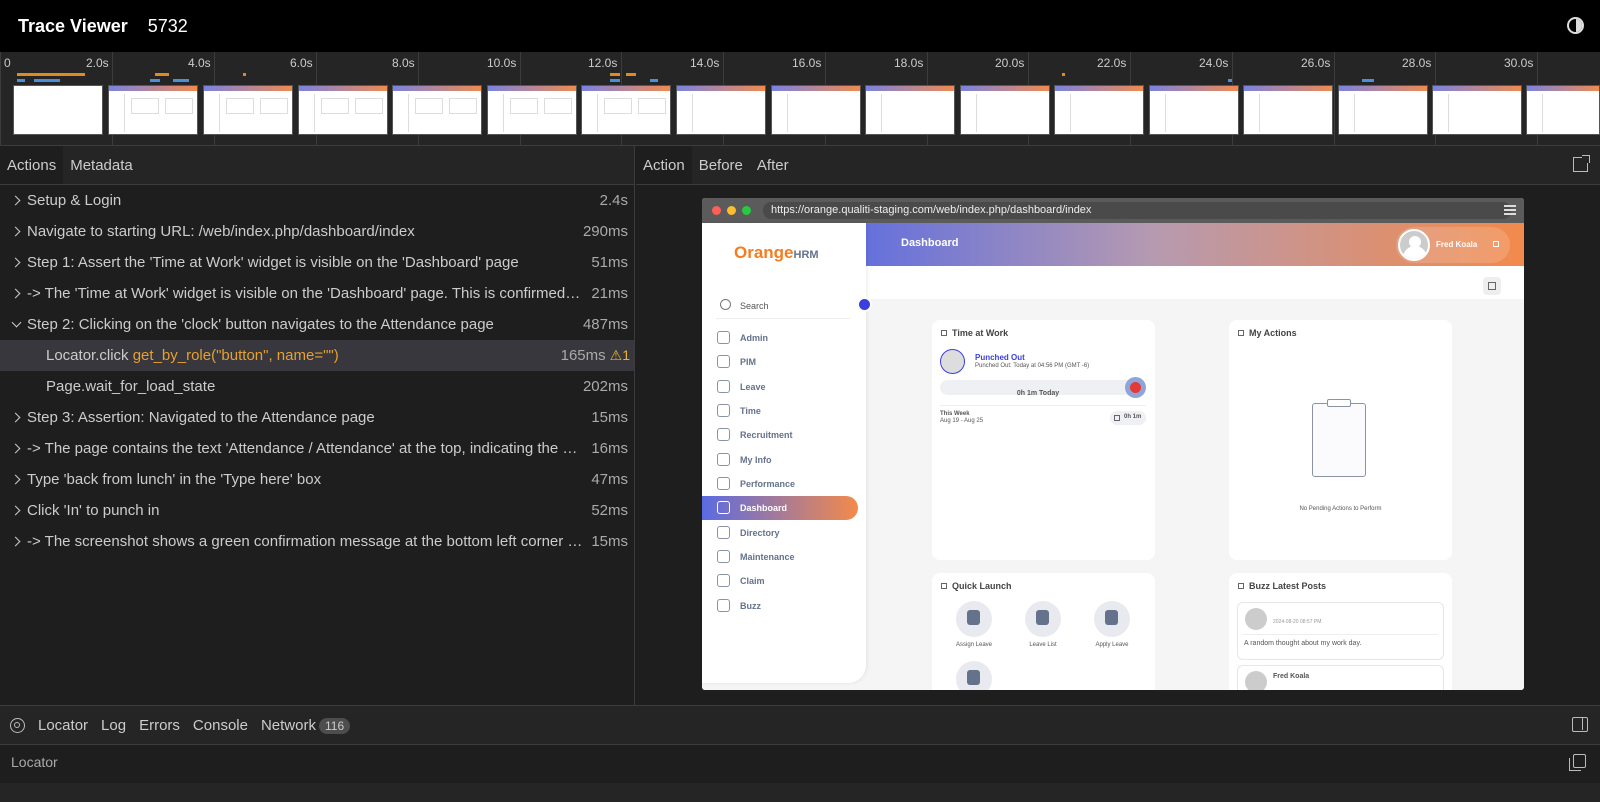 Image resolution: width=1600 pixels, height=802 pixels. Describe the element at coordinates (1291, 676) in the screenshot. I see `post-author: Fred Koala` at that location.